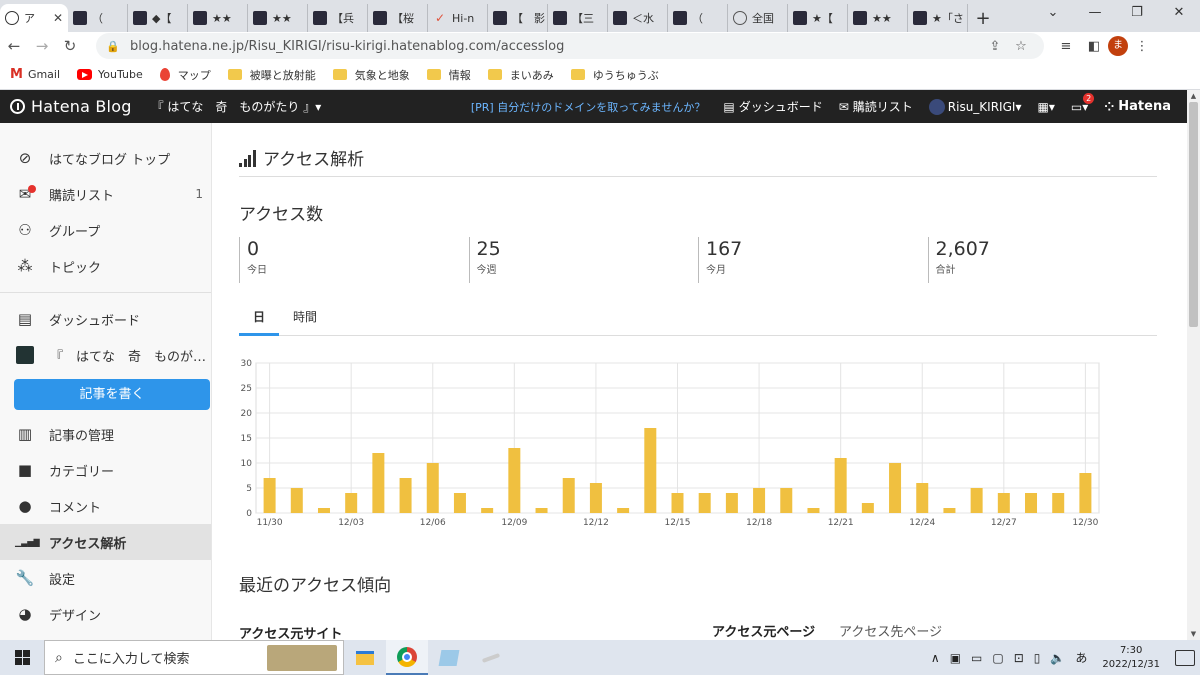  What do you see at coordinates (371, 75) in the screenshot?
I see `bookmark-item: 気象と地象` at bounding box center [371, 75].